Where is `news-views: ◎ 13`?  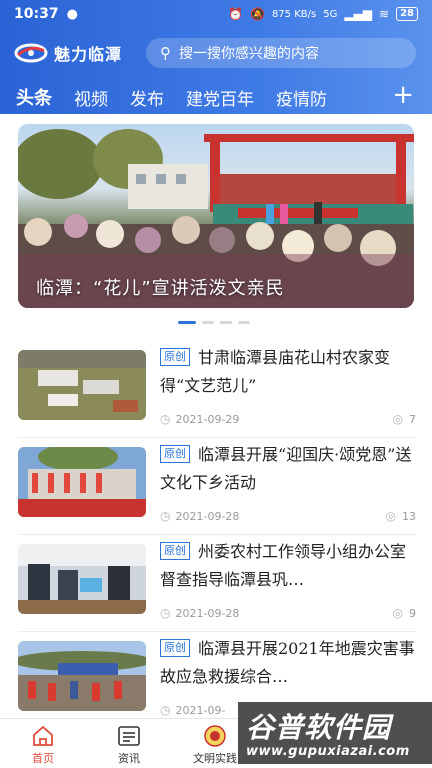 news-views: ◎ 13 is located at coordinates (401, 516).